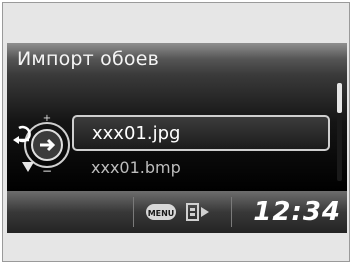  I want to click on navigate-icon, so click(198, 212).